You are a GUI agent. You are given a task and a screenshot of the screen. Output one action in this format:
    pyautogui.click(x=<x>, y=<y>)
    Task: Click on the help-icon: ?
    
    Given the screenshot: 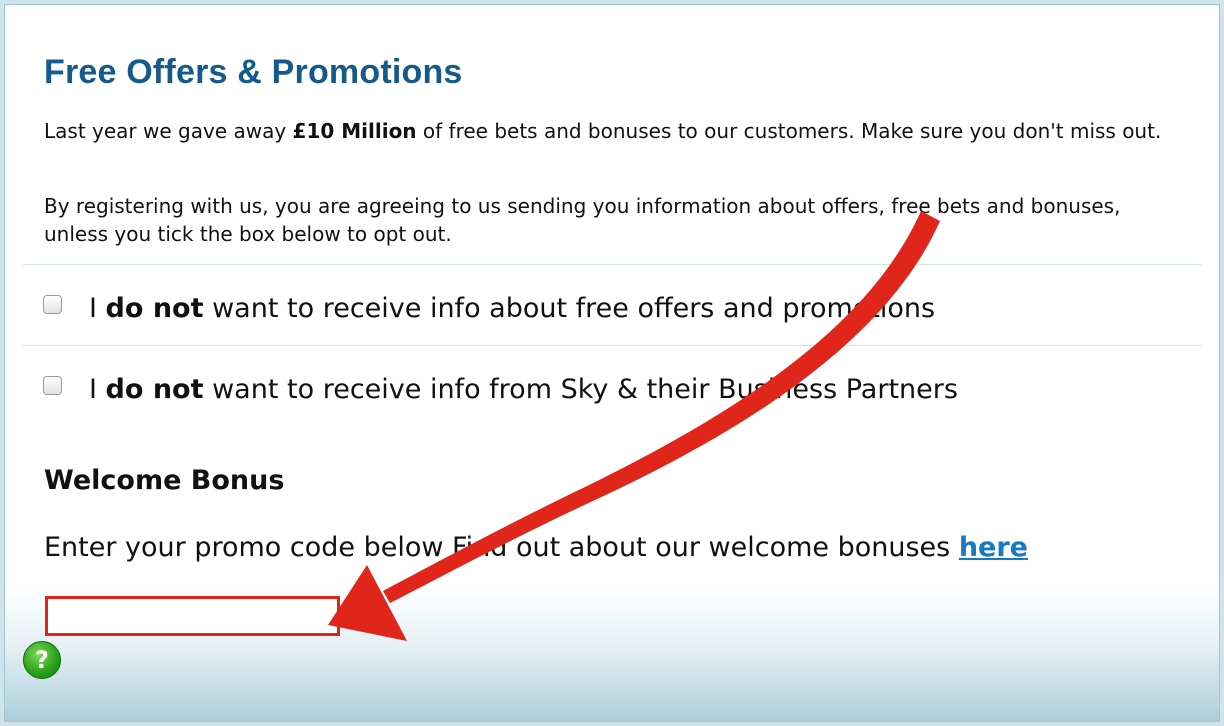 What is the action you would take?
    pyautogui.click(x=42, y=660)
    